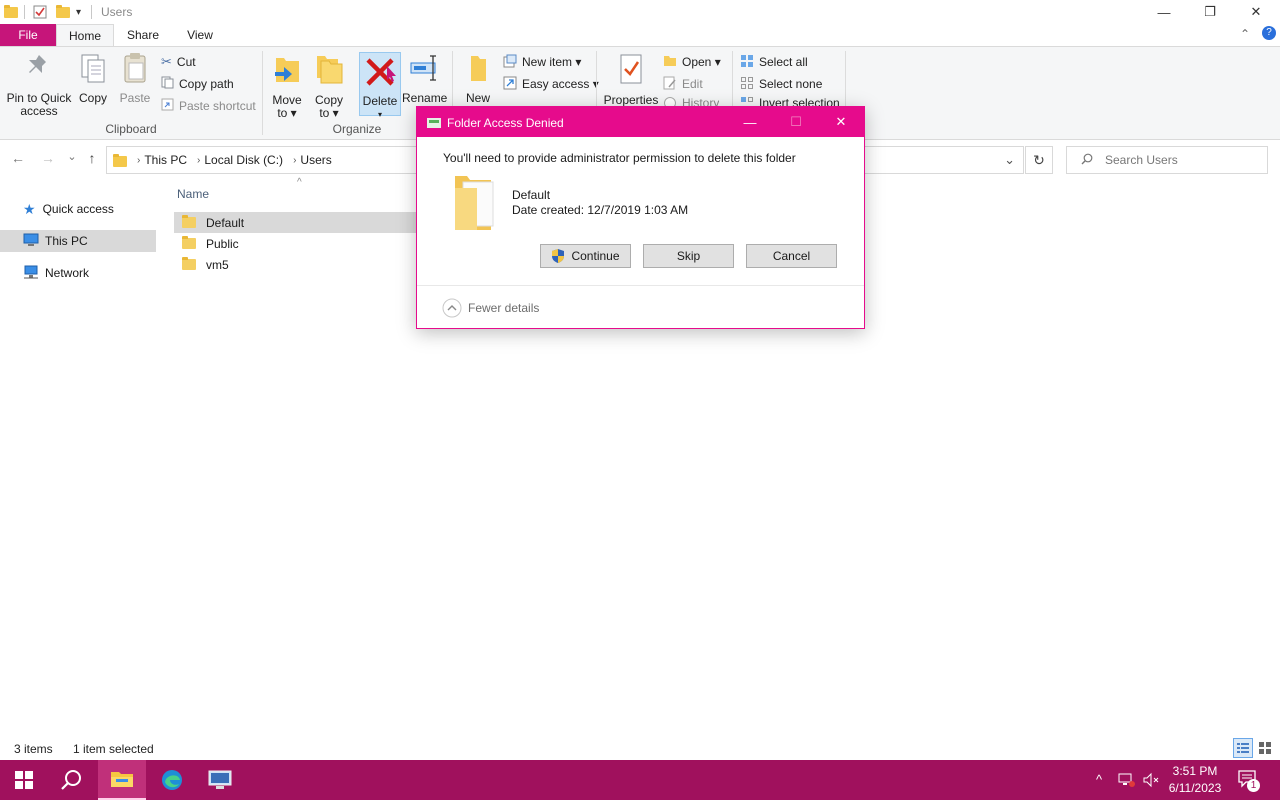  I want to click on edit-button: Edit, so click(683, 84).